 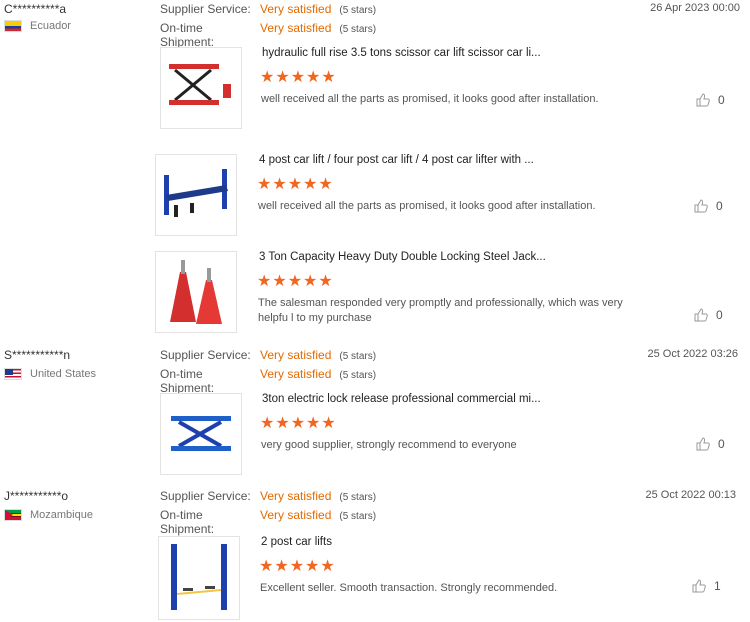 I want to click on buyer-country: Mozambique, so click(x=48, y=515).